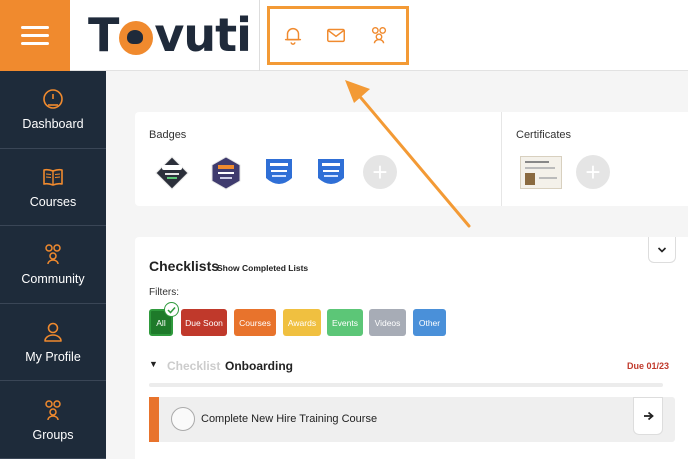 This screenshot has width=688, height=459. Describe the element at coordinates (164, 292) in the screenshot. I see `filters-label: Filters:` at that location.